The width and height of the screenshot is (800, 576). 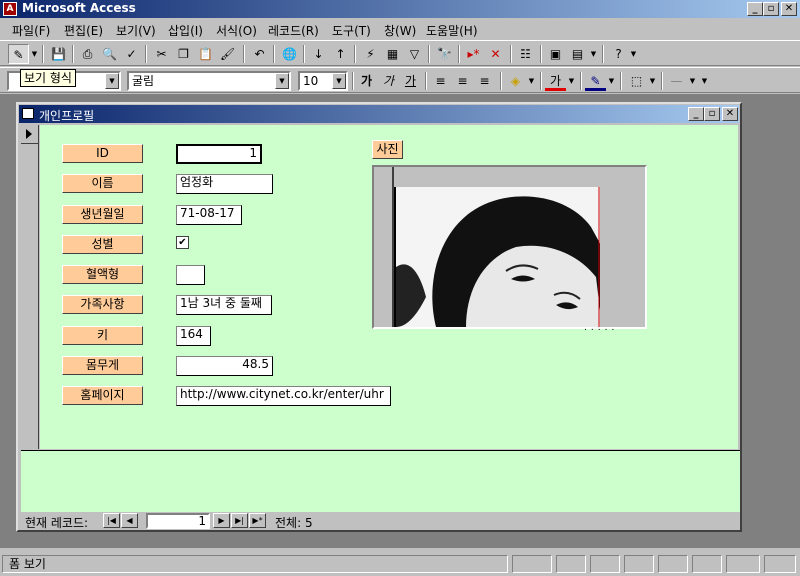 I want to click on label-blood-type: 혈액형, so click(x=102, y=274).